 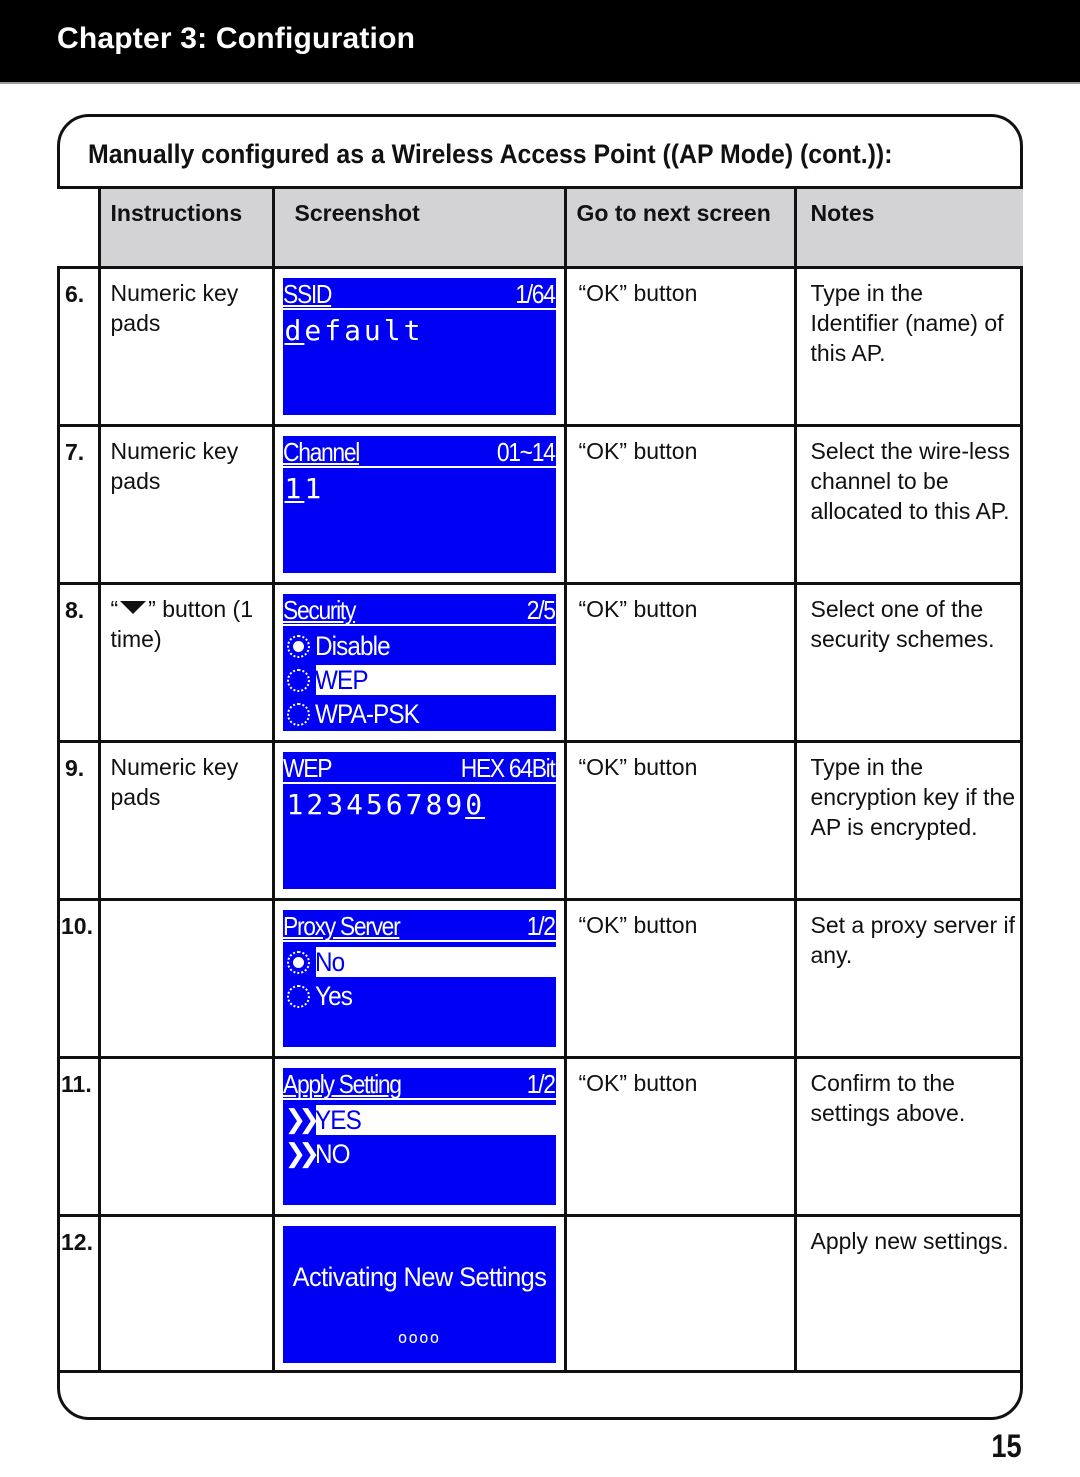 I want to click on lcd-counter: 1/64, so click(x=535, y=294).